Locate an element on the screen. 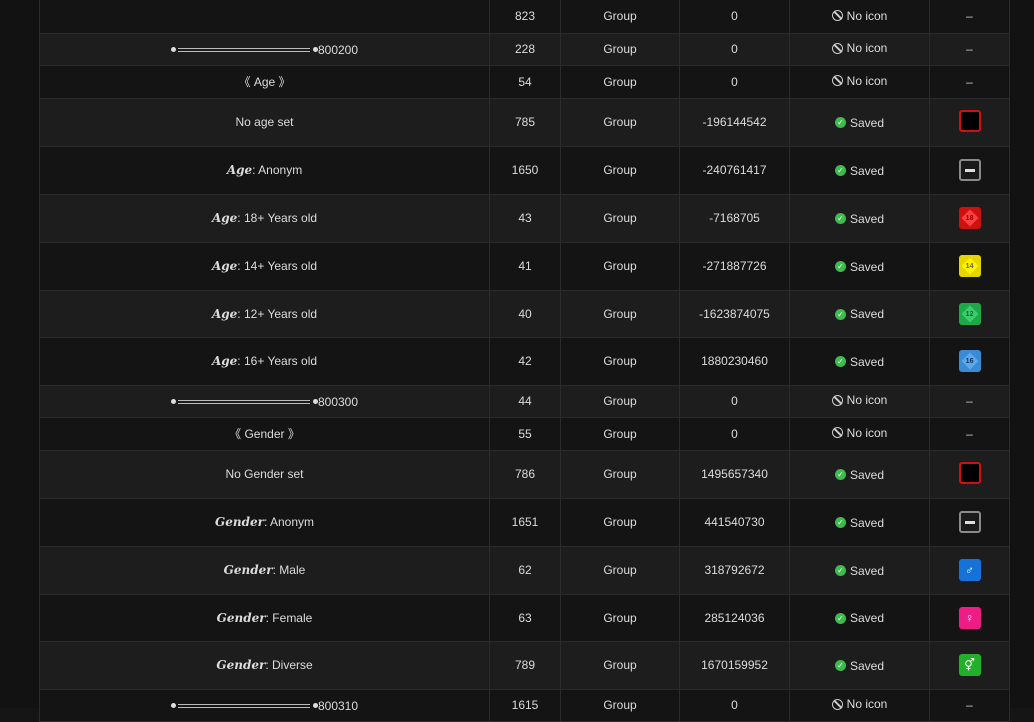 This screenshot has height=722, width=1034. female-symbol-icon: ♀ is located at coordinates (969, 617).